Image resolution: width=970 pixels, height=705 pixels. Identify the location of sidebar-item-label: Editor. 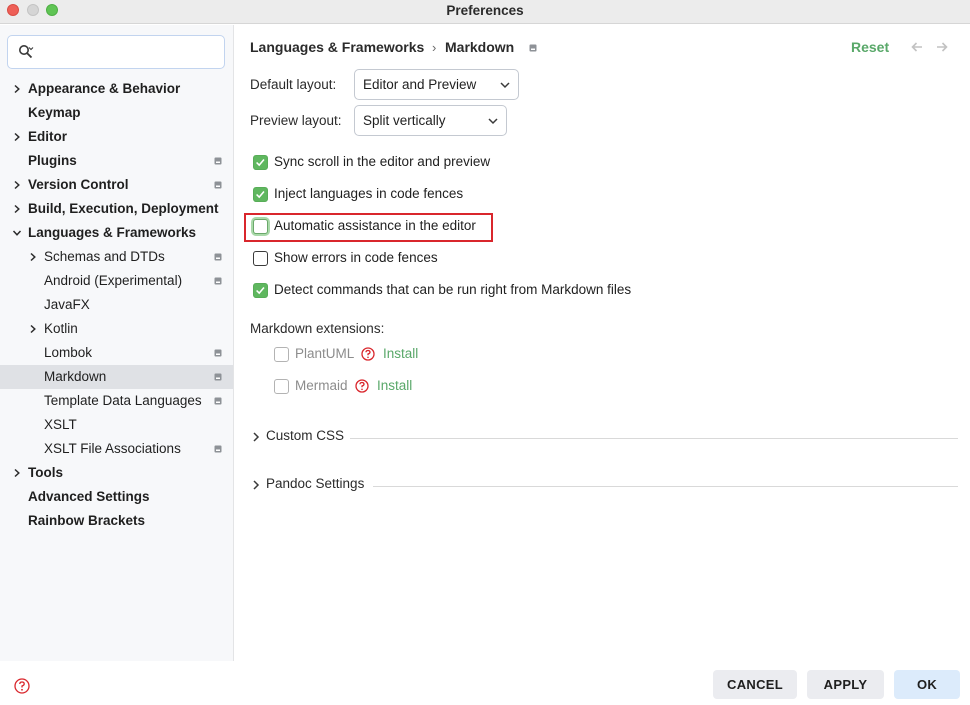
(47, 136).